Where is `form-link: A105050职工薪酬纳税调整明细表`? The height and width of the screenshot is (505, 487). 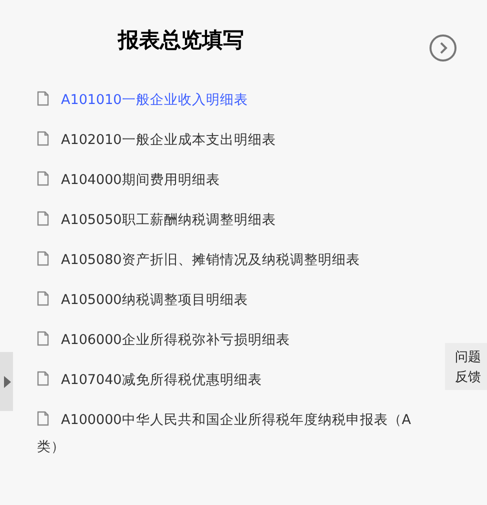
form-link: A105050职工薪酬纳税调整明细表 is located at coordinates (237, 220).